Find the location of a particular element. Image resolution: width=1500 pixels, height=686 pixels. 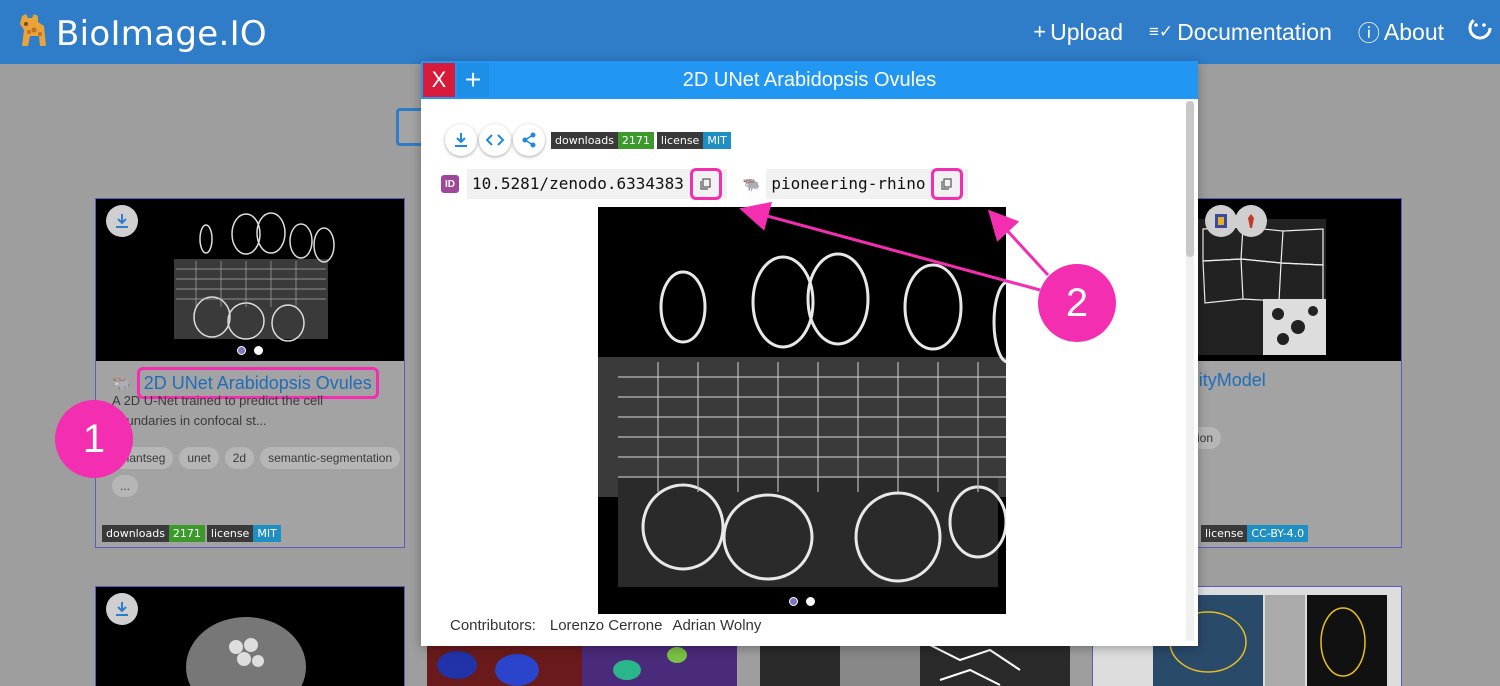

share-icon is located at coordinates (529, 140).